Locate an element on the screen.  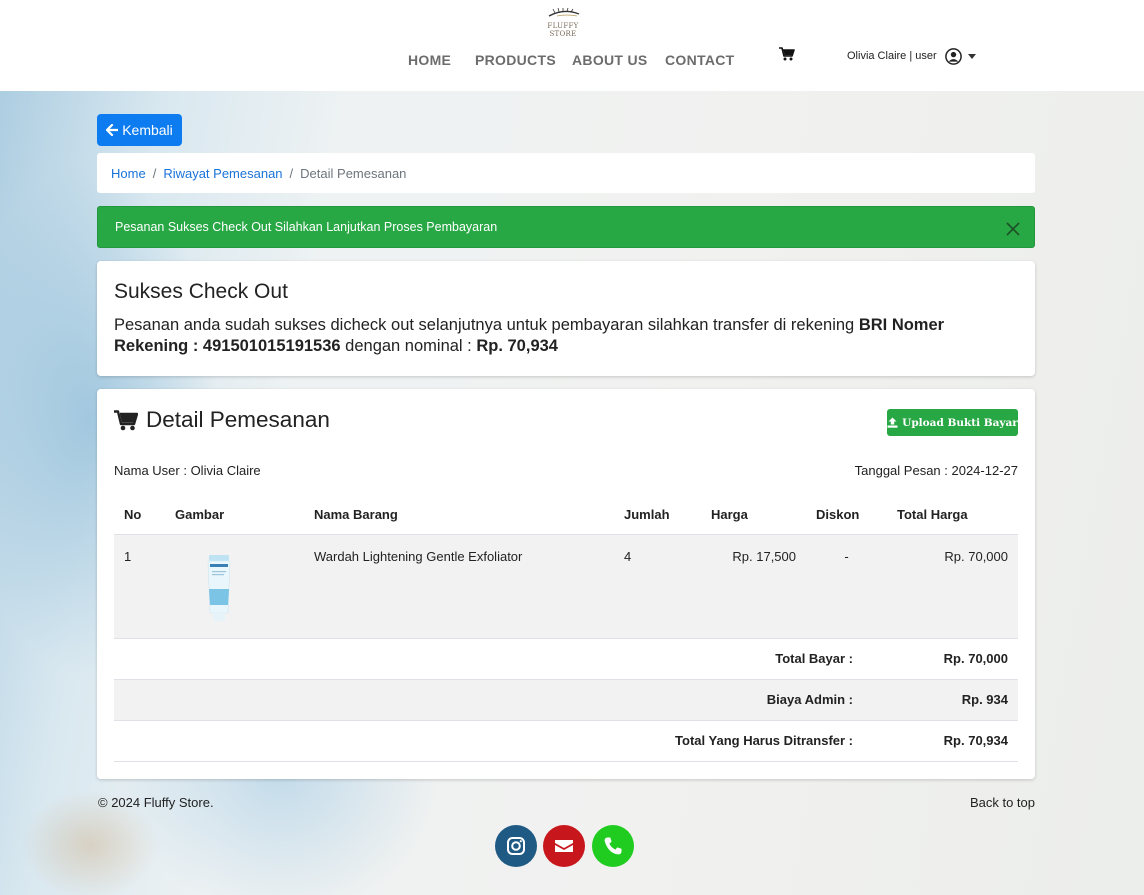
nav-home: HOME is located at coordinates (429, 60).